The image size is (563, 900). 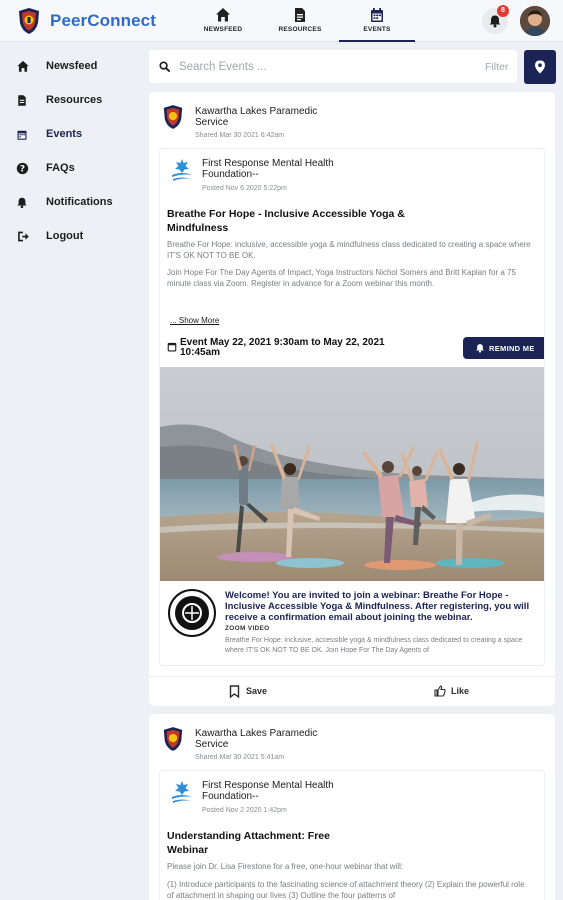 What do you see at coordinates (192, 613) in the screenshot?
I see `hope-for-the-day-logo-icon` at bounding box center [192, 613].